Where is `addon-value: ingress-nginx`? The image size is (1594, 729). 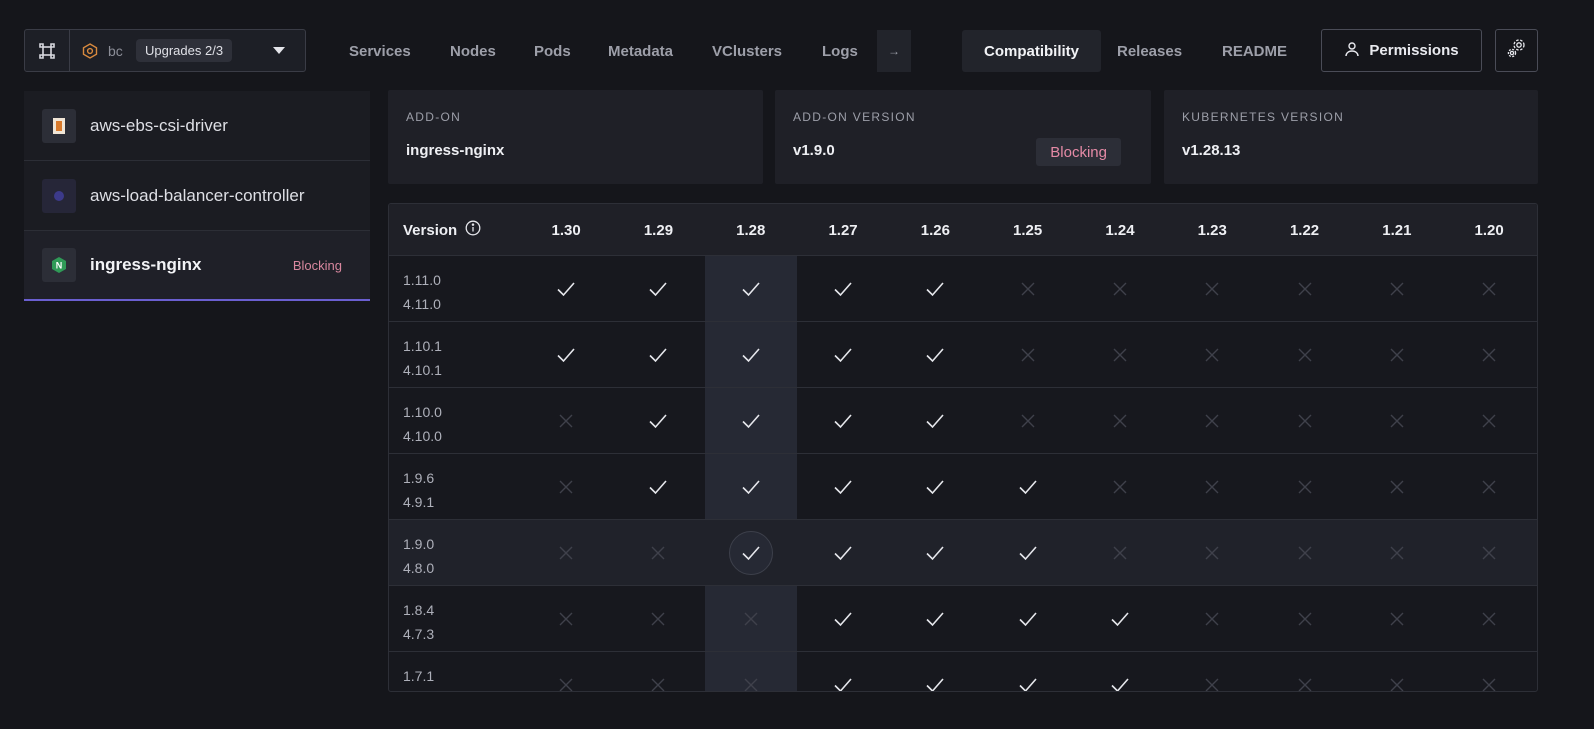
addon-value: ingress-nginx is located at coordinates (455, 150).